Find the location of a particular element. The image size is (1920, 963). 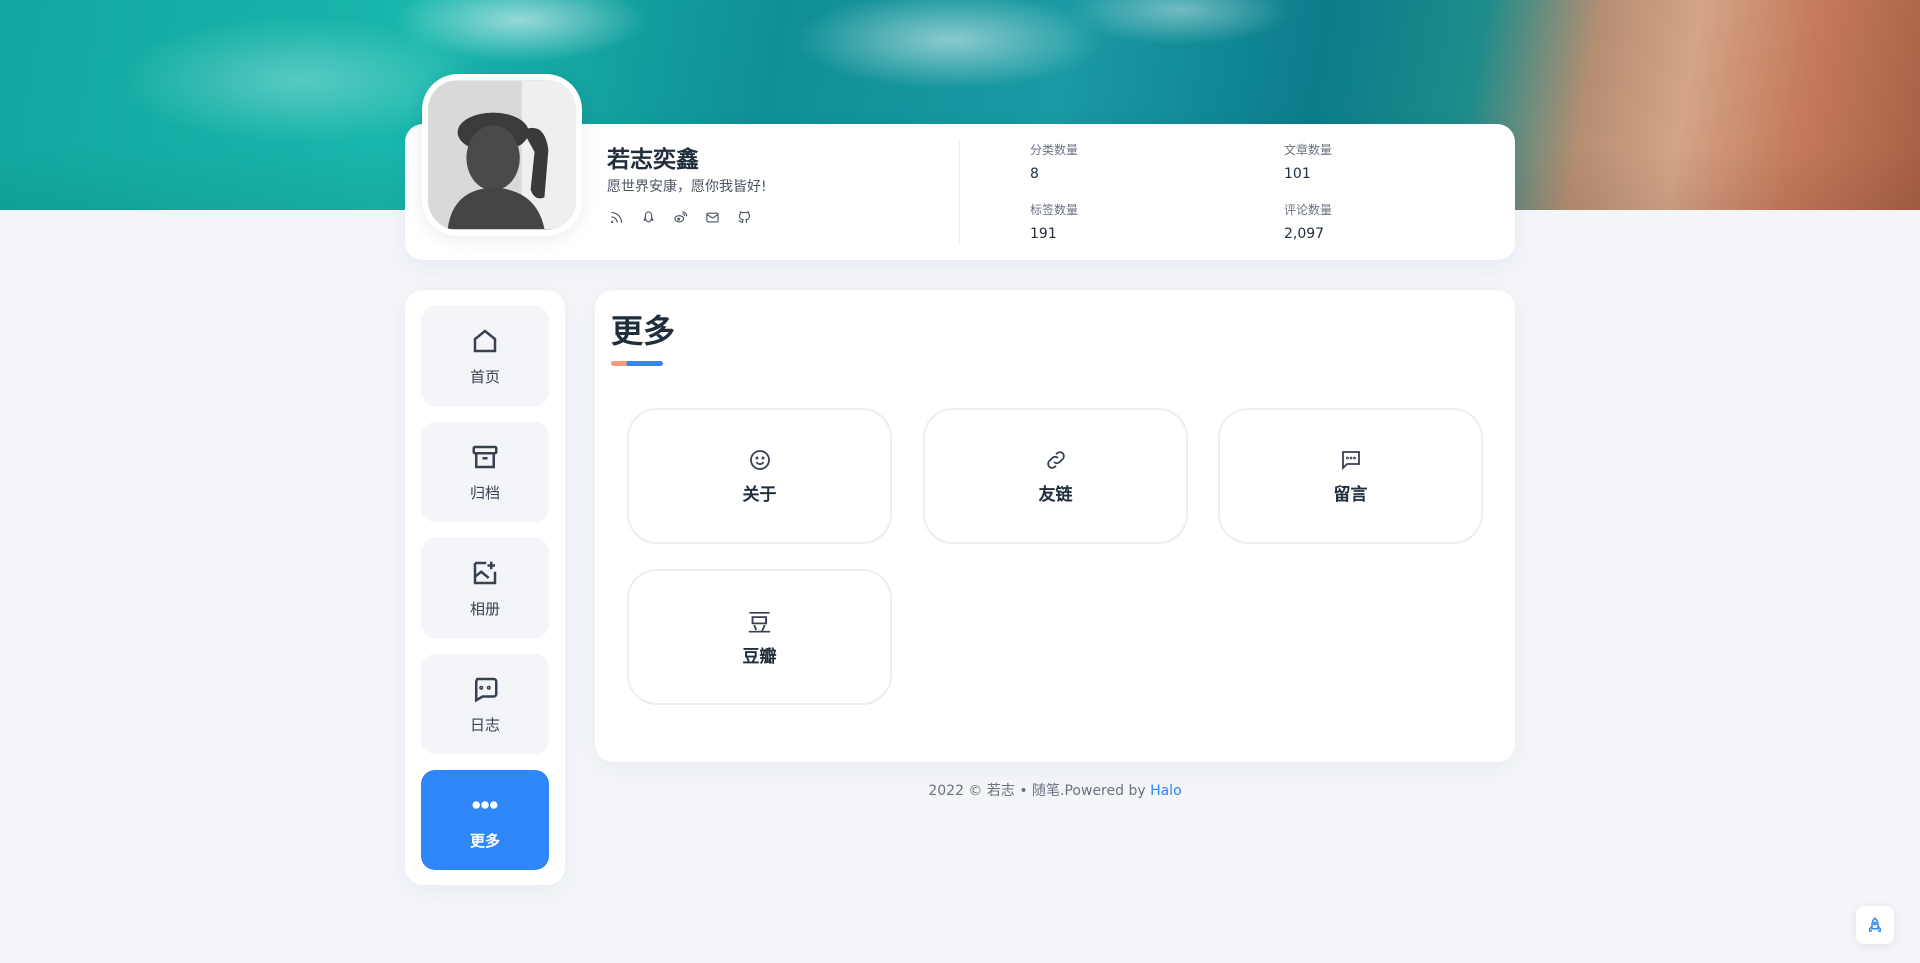

tile-label: 留言 is located at coordinates (1350, 494).